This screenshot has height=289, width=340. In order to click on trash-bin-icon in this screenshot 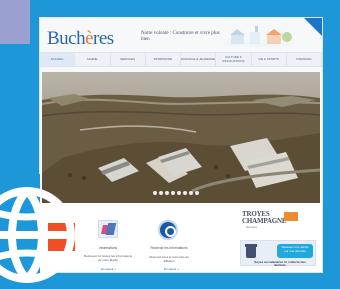, I will do `click(251, 252)`.